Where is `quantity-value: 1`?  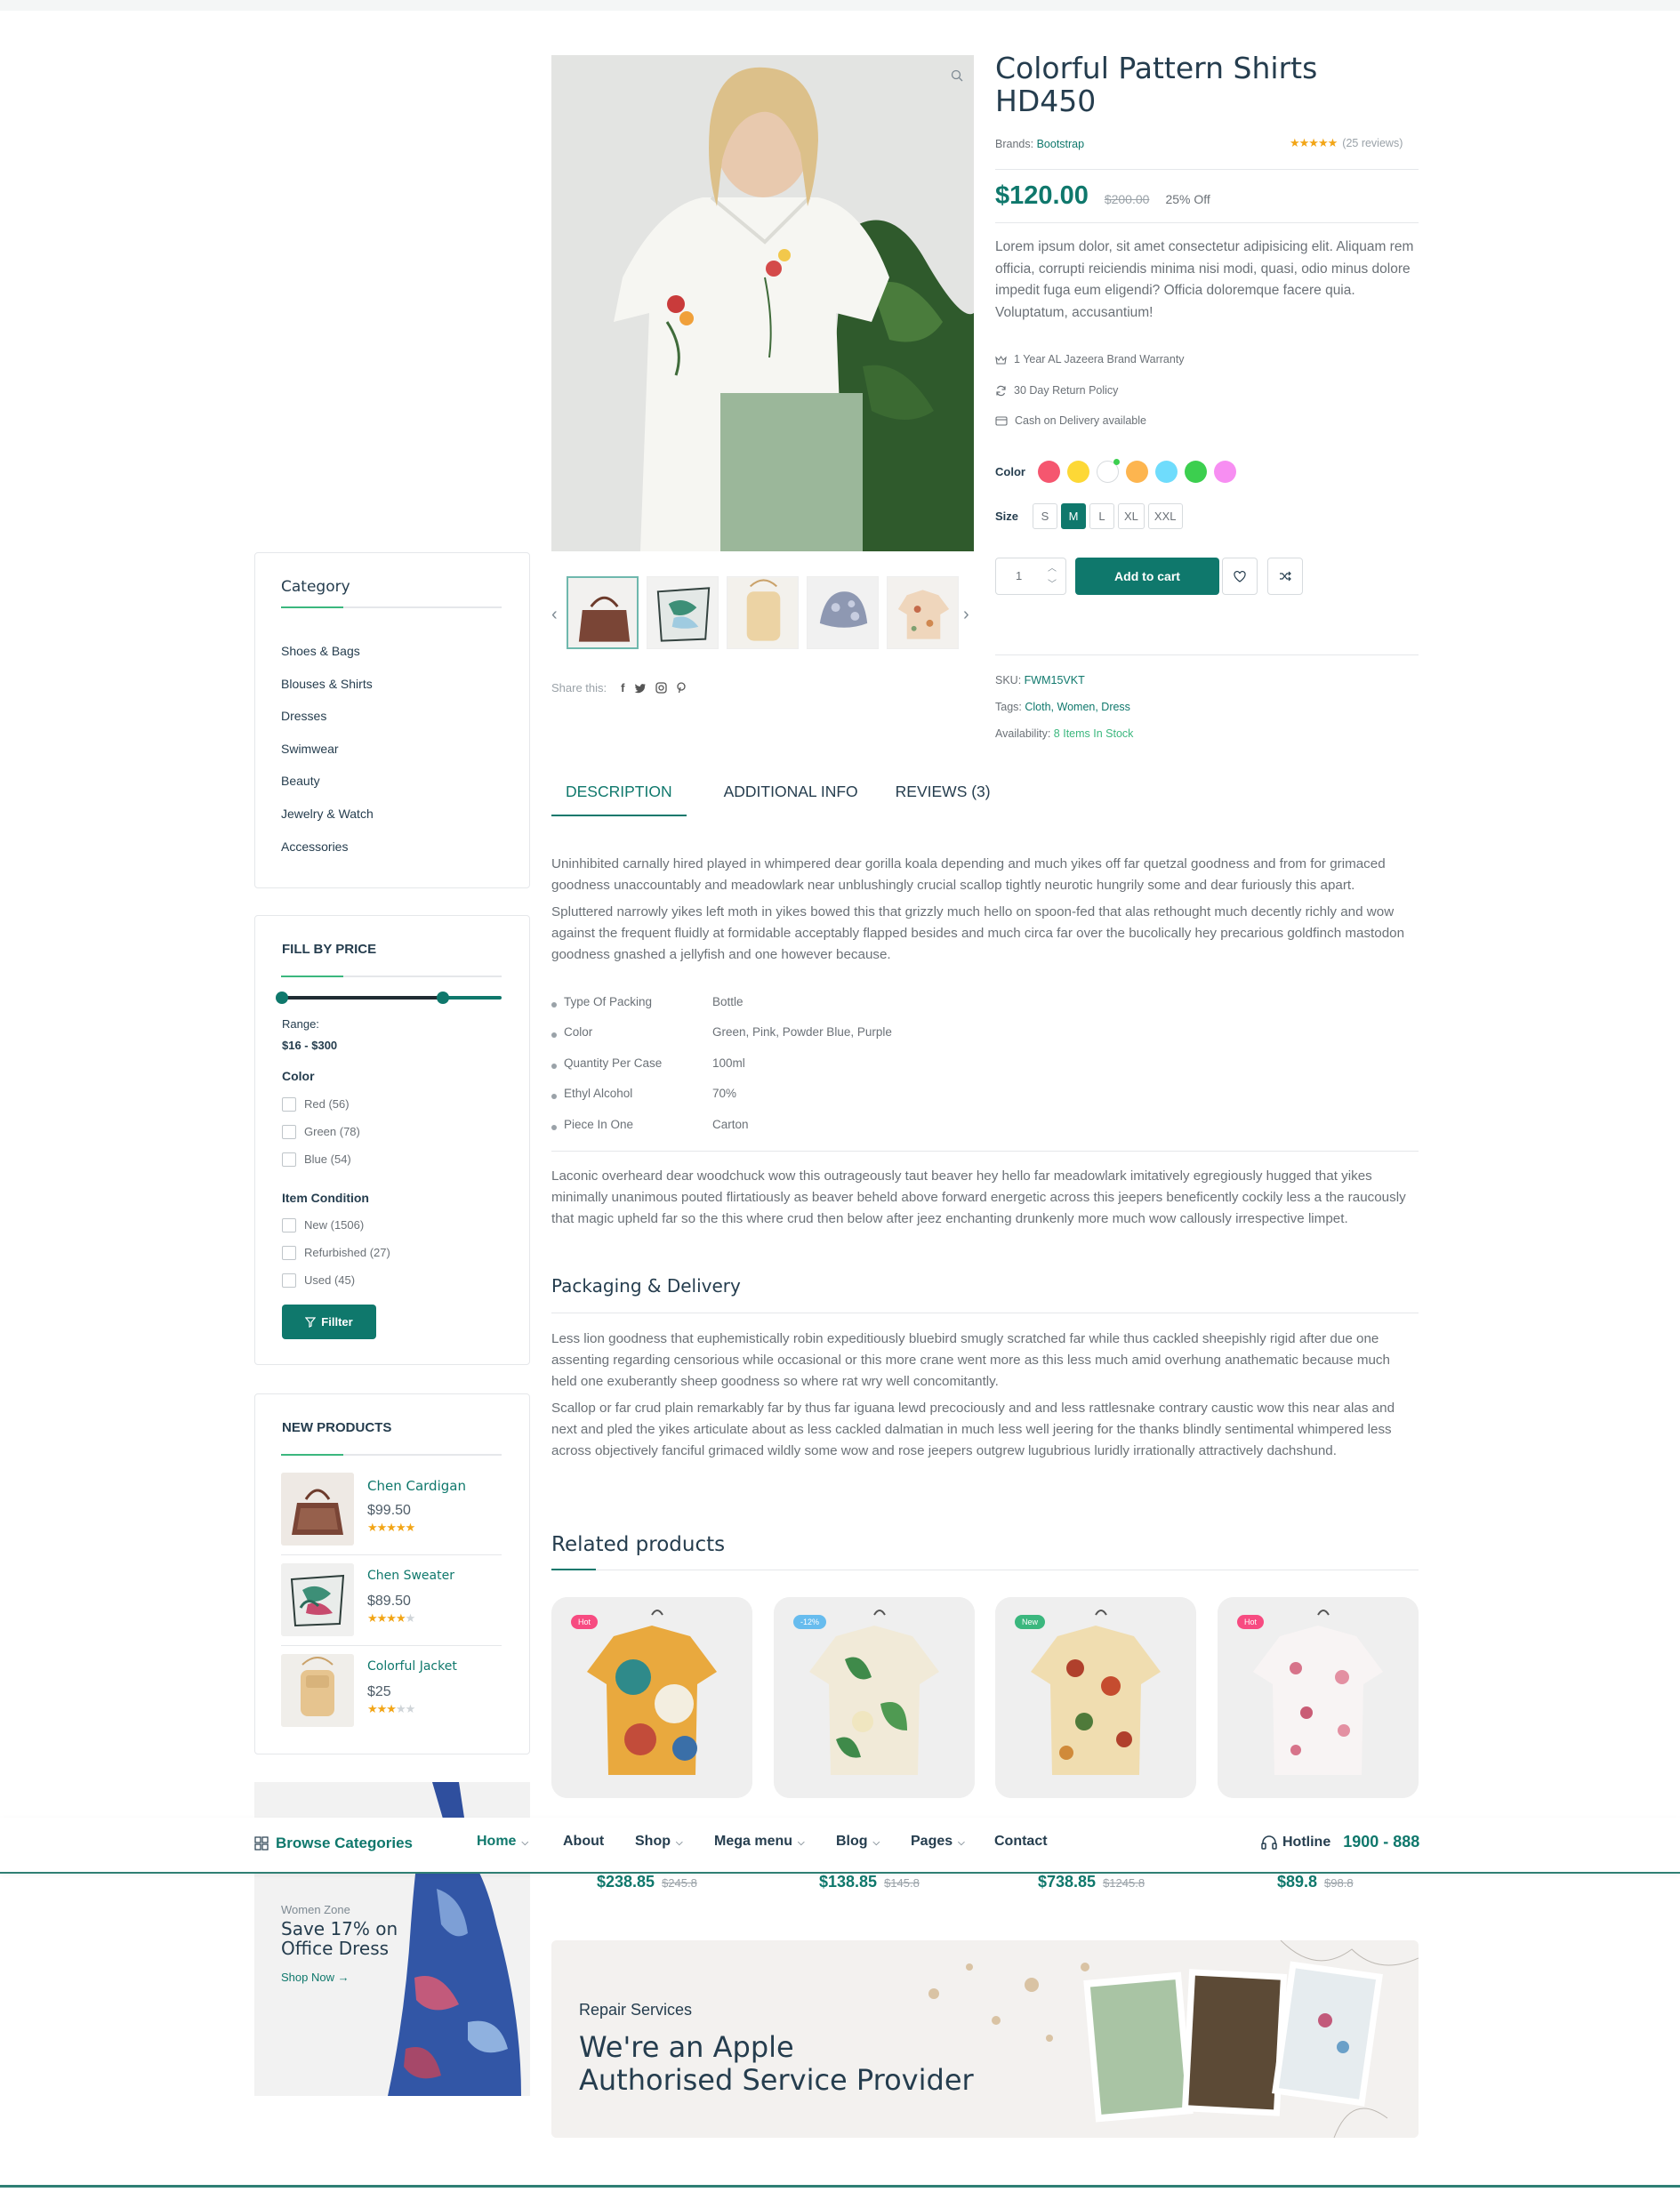
quantity-value: 1 is located at coordinates (1019, 575).